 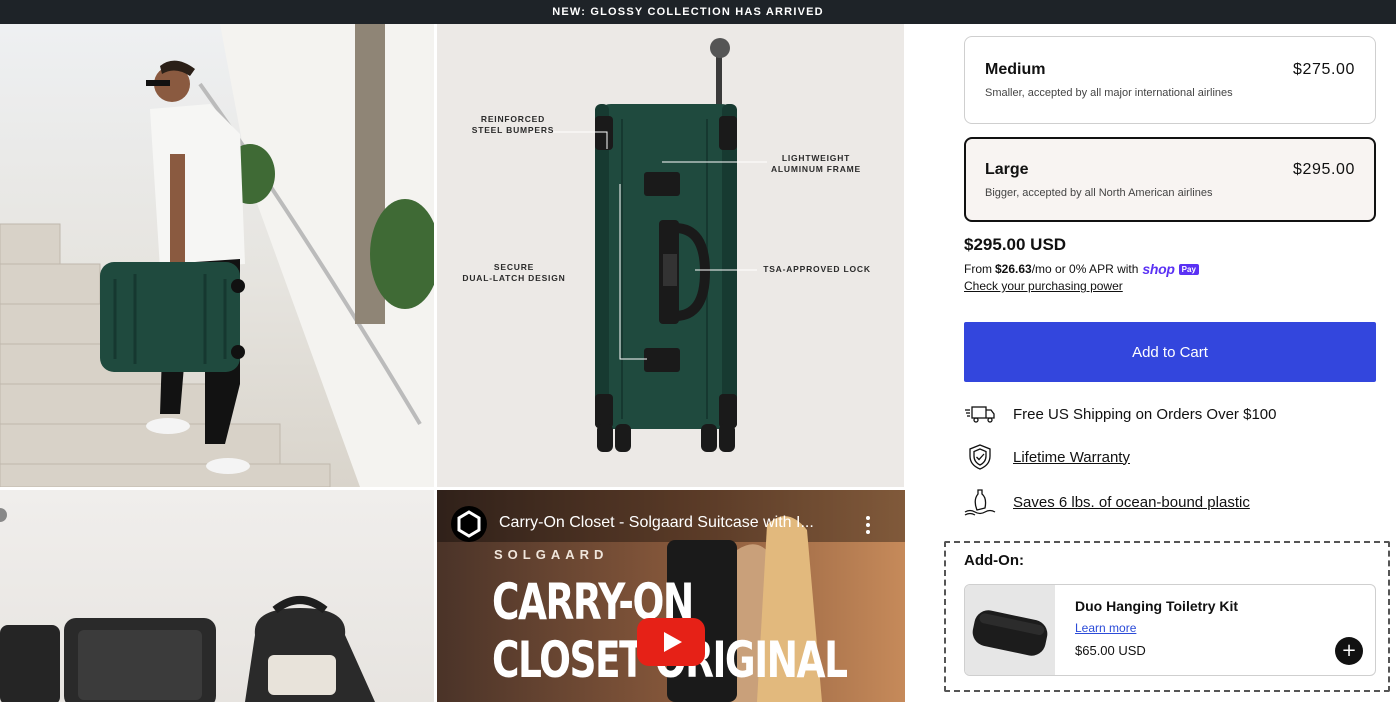 I want to click on addon-price: $65.00 USD, so click(x=1110, y=650).